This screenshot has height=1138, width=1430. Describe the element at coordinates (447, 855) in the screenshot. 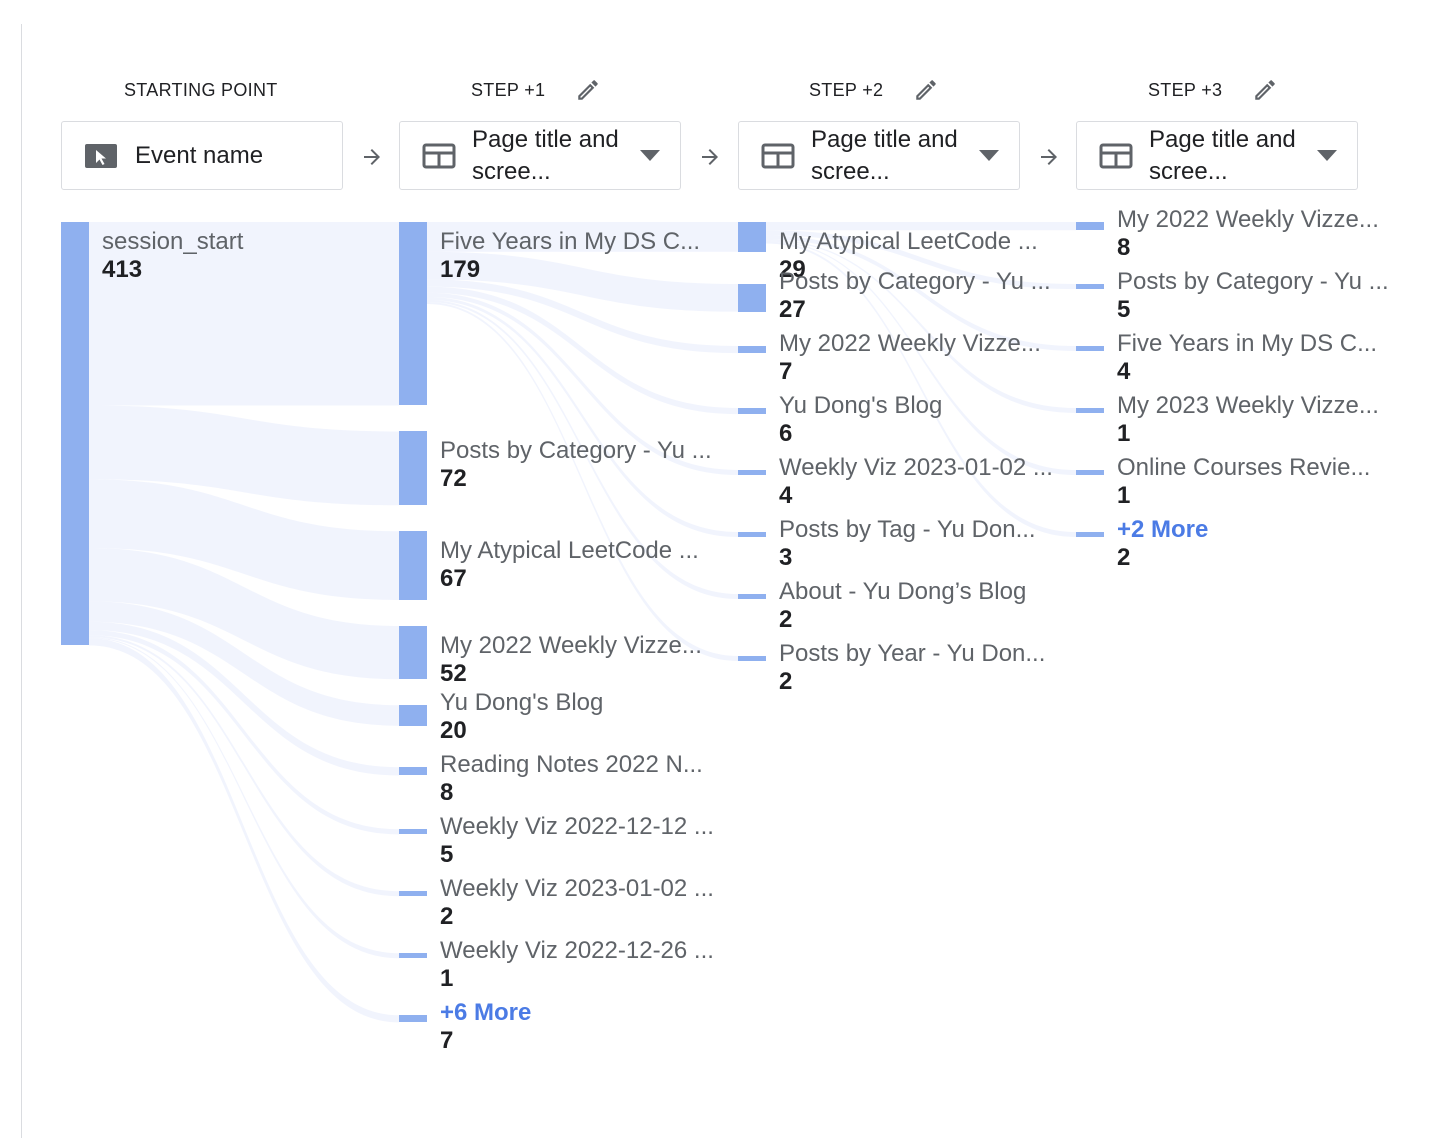

I see `step1-node-7-value: 5` at that location.